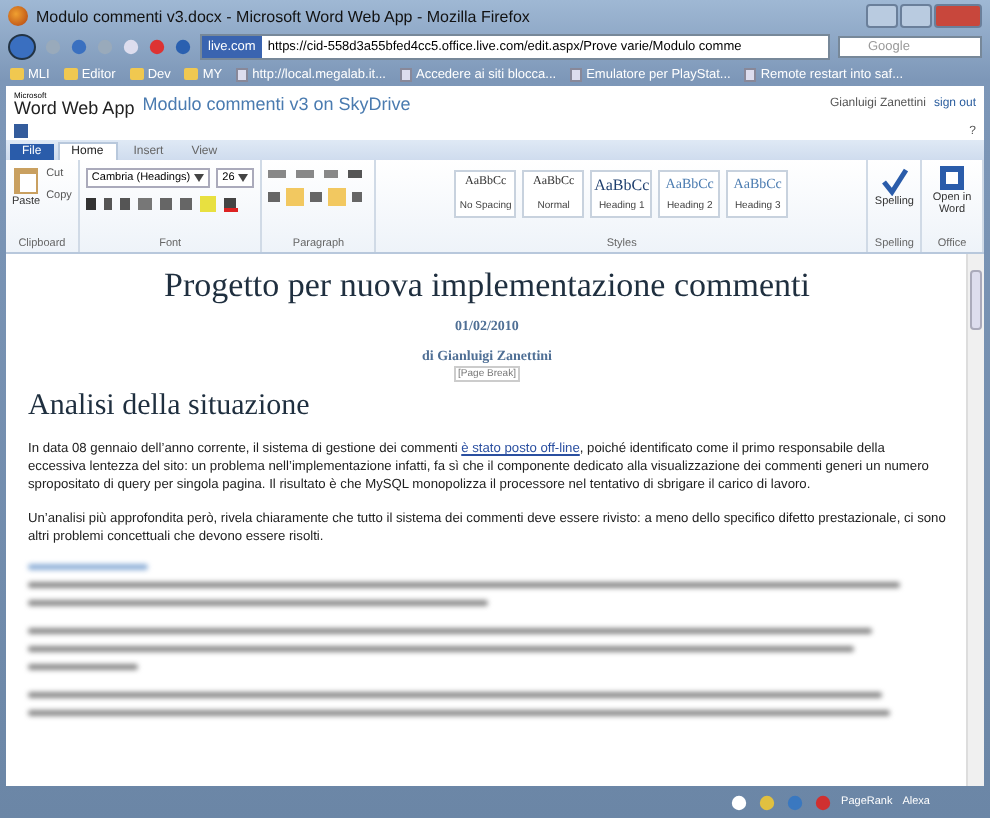 The height and width of the screenshot is (818, 990). Describe the element at coordinates (170, 407) in the screenshot. I see `section-heading: Analisi della situazione` at that location.